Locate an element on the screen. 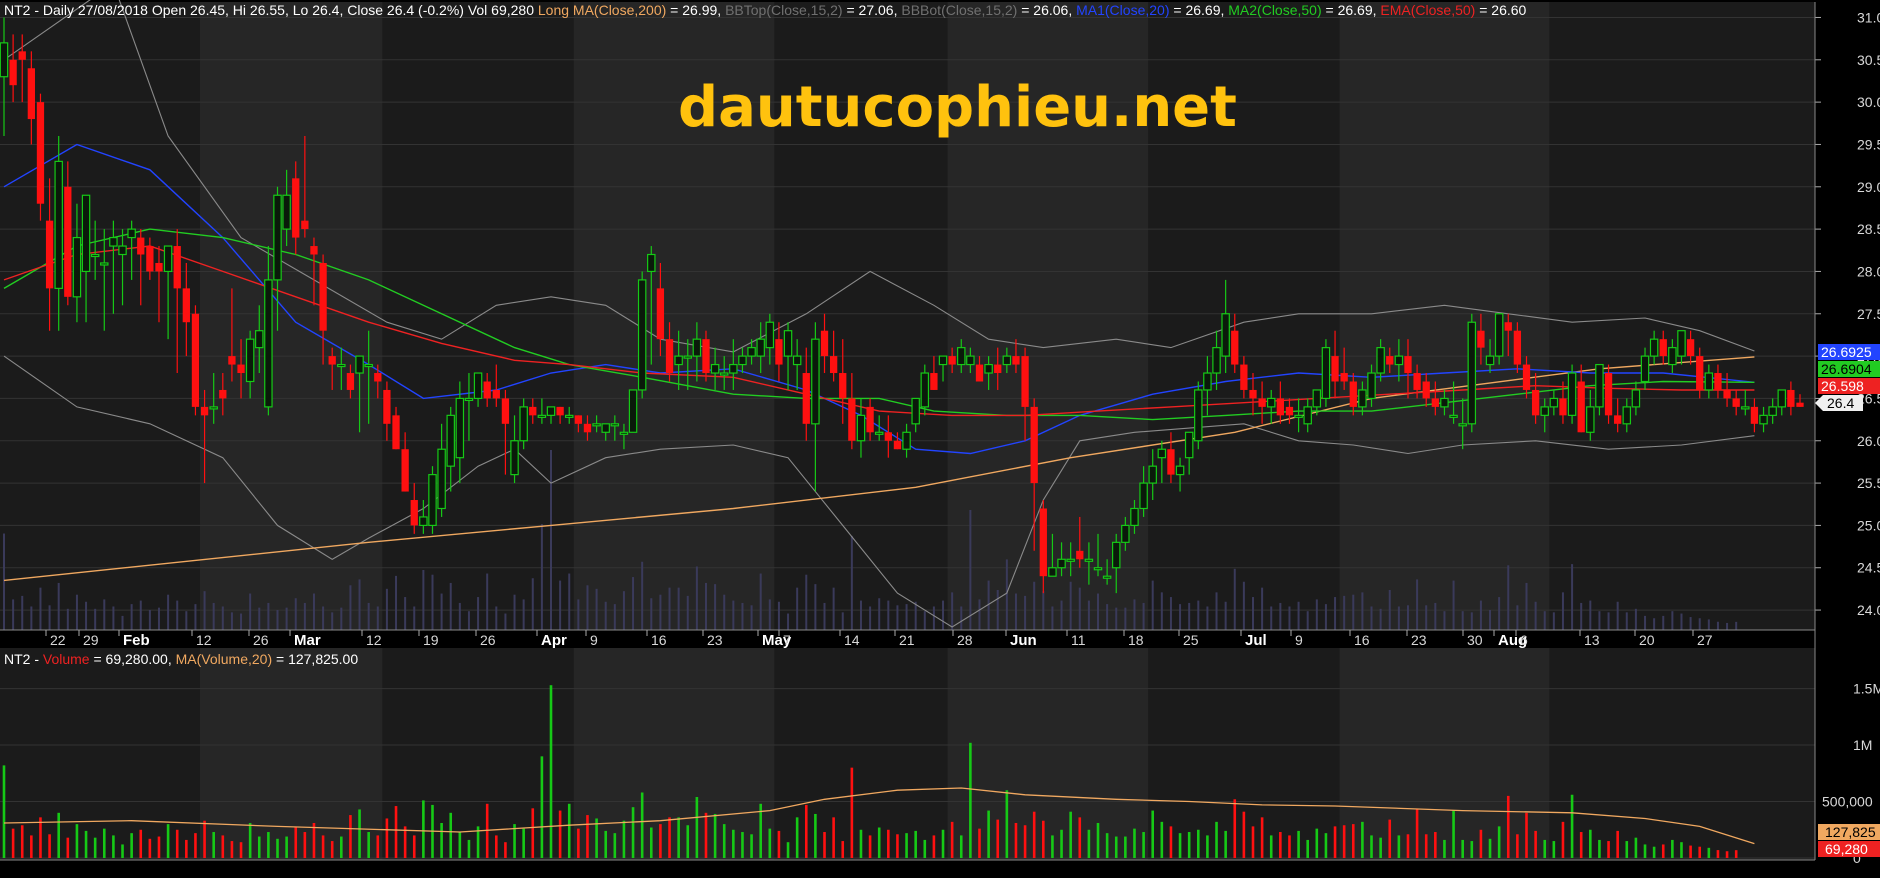 This screenshot has height=878, width=1880. header-segment: = 27.06, is located at coordinates (872, 10).